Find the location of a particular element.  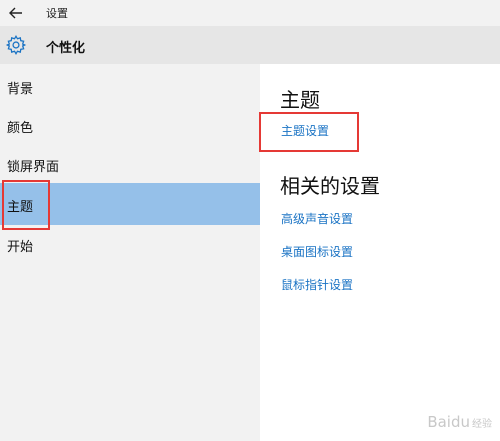

title-bar: 设置 is located at coordinates (250, 13).